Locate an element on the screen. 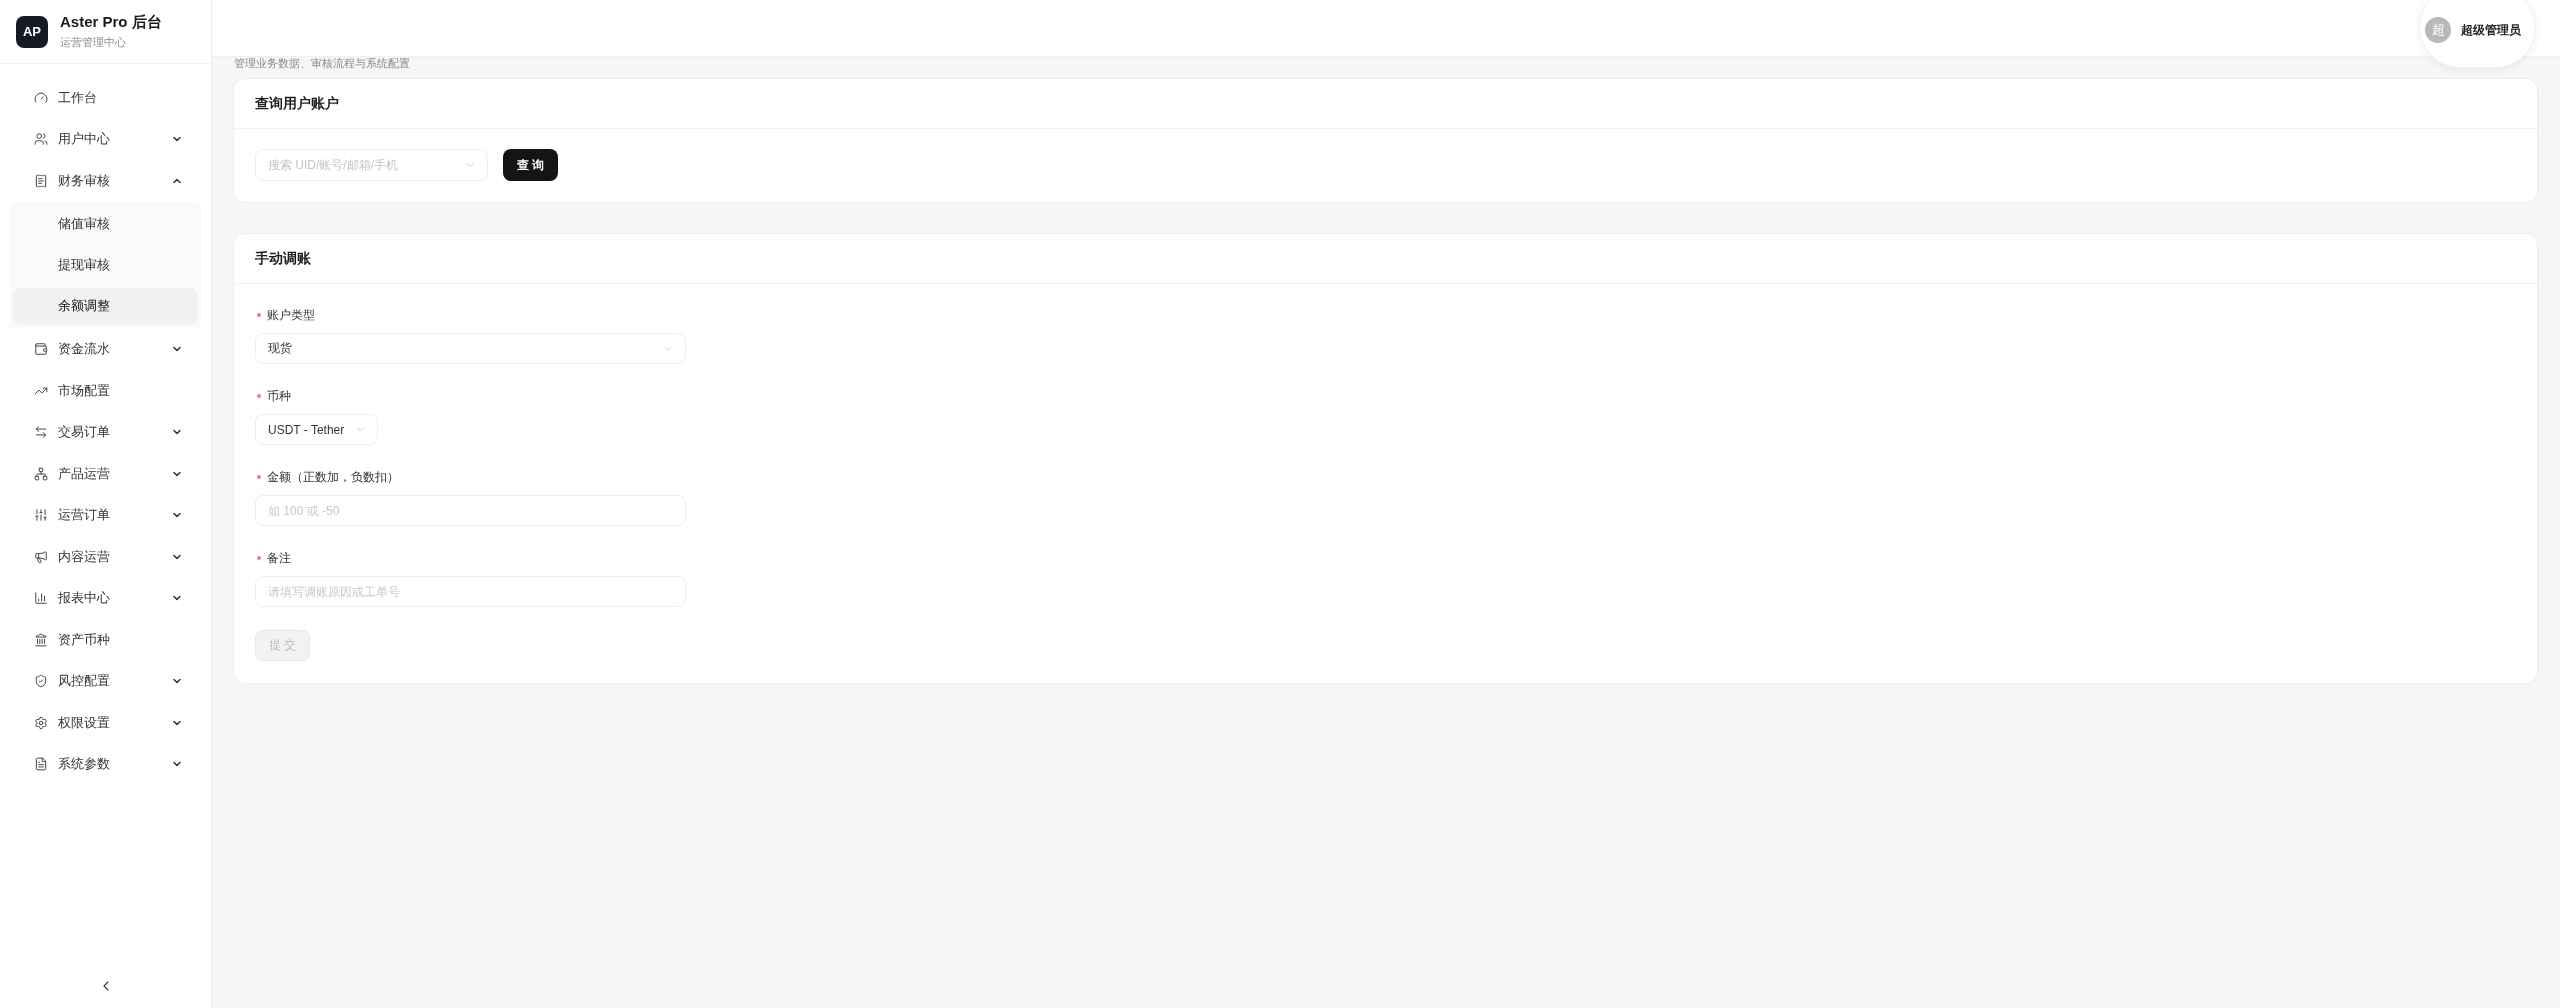 The image size is (2560, 1008). sidebar-item: 资金流水 is located at coordinates (105, 349).